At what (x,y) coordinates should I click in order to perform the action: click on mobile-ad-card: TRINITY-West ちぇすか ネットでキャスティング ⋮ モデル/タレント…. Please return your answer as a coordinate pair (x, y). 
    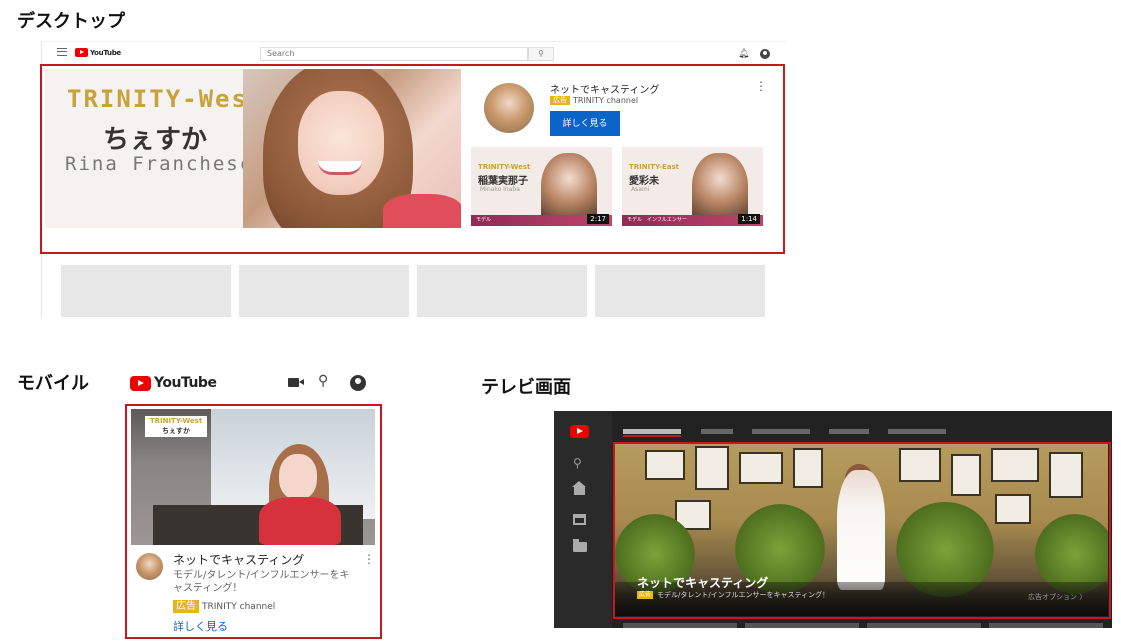
    Looking at the image, I should click on (253, 521).